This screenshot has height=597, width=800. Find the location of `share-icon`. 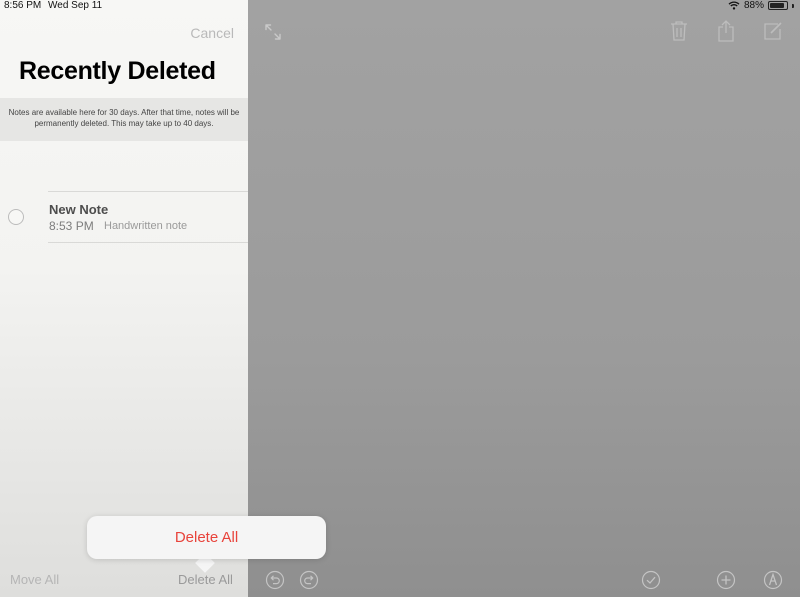

share-icon is located at coordinates (726, 31).